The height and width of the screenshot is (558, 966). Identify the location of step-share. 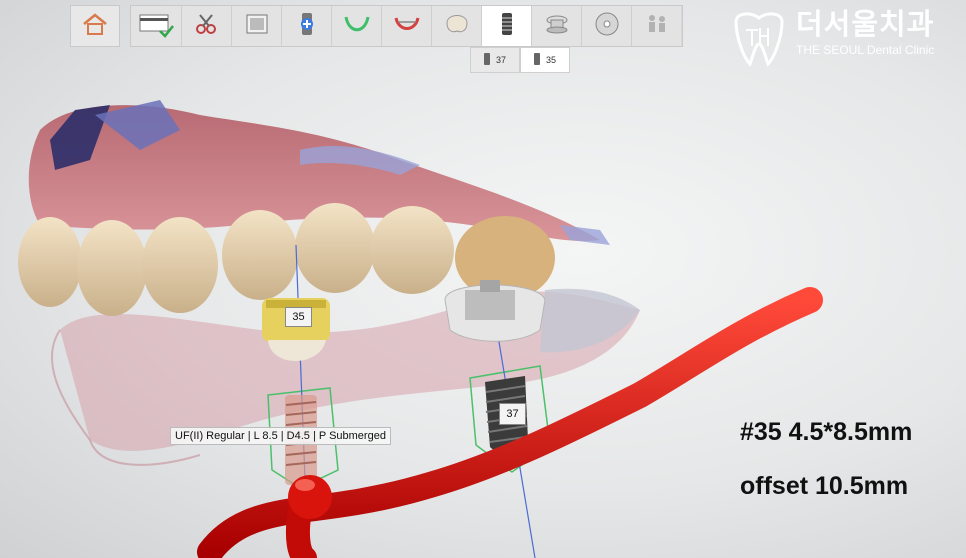
(657, 26).